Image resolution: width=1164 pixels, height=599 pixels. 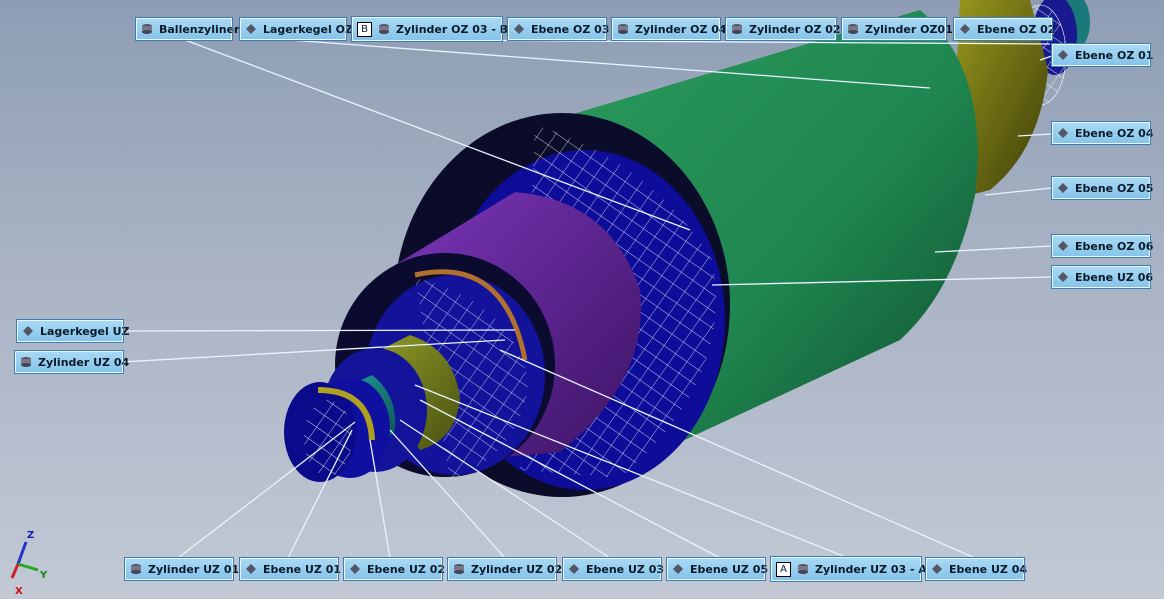 I want to click on tag-ebene-uz-05: Ebene UZ 05, so click(x=717, y=569).